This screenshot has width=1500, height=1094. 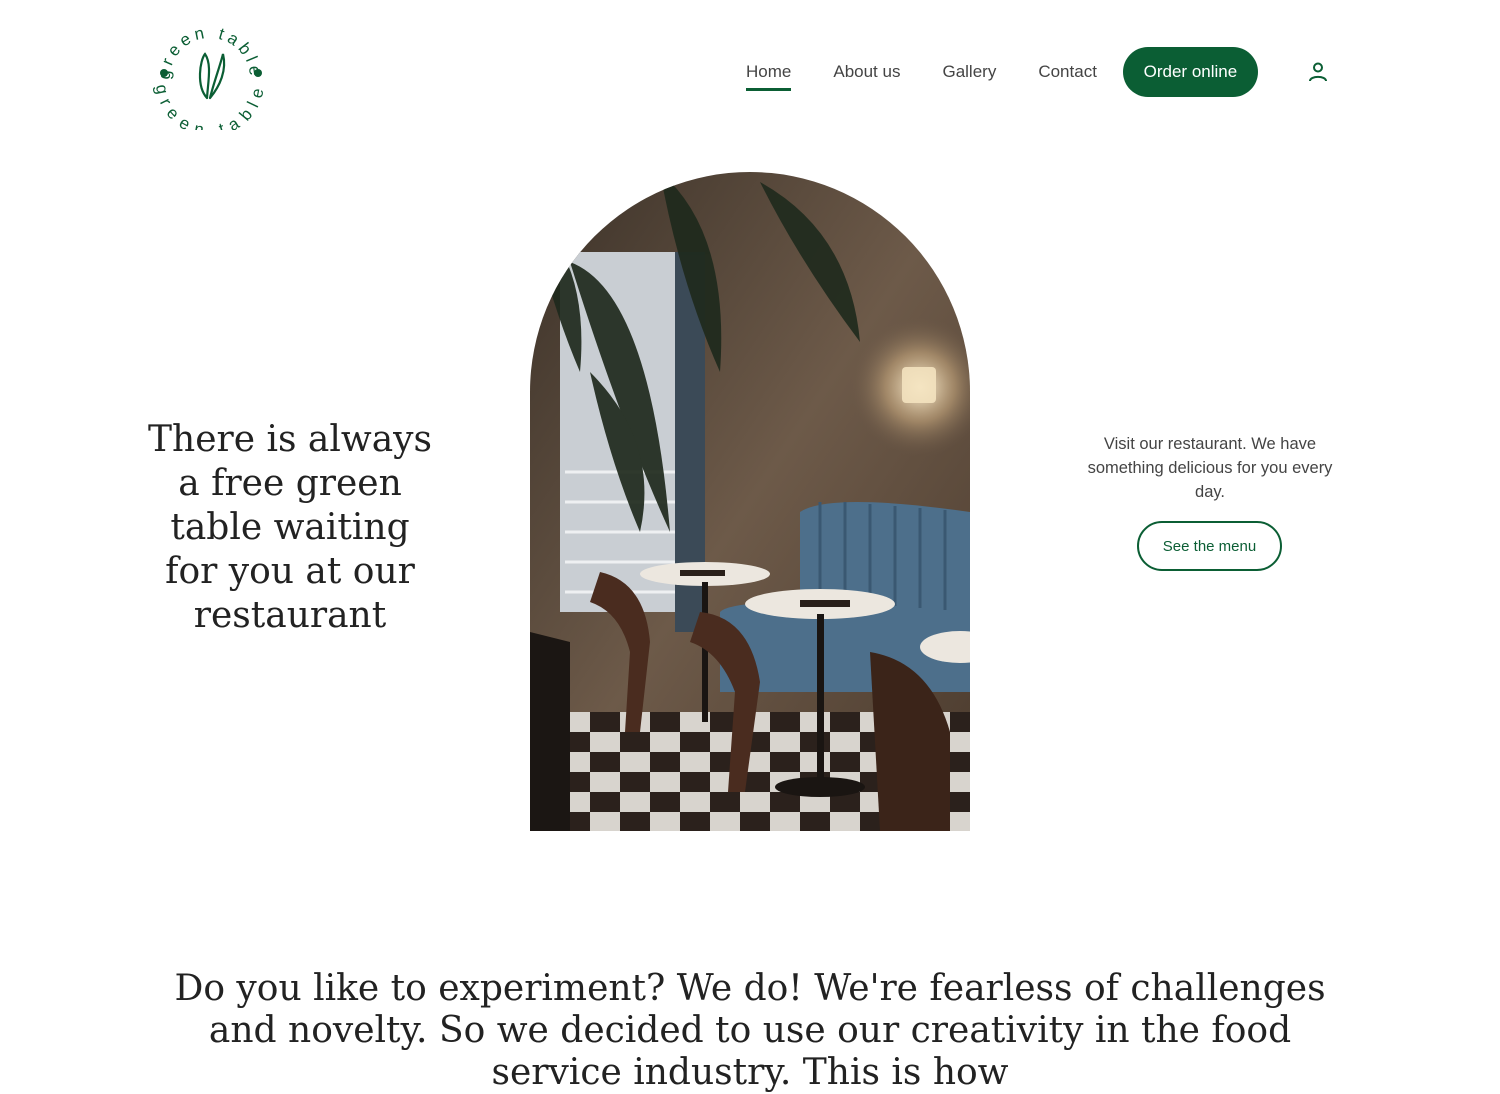 I want to click on user-icon, so click(x=1318, y=72).